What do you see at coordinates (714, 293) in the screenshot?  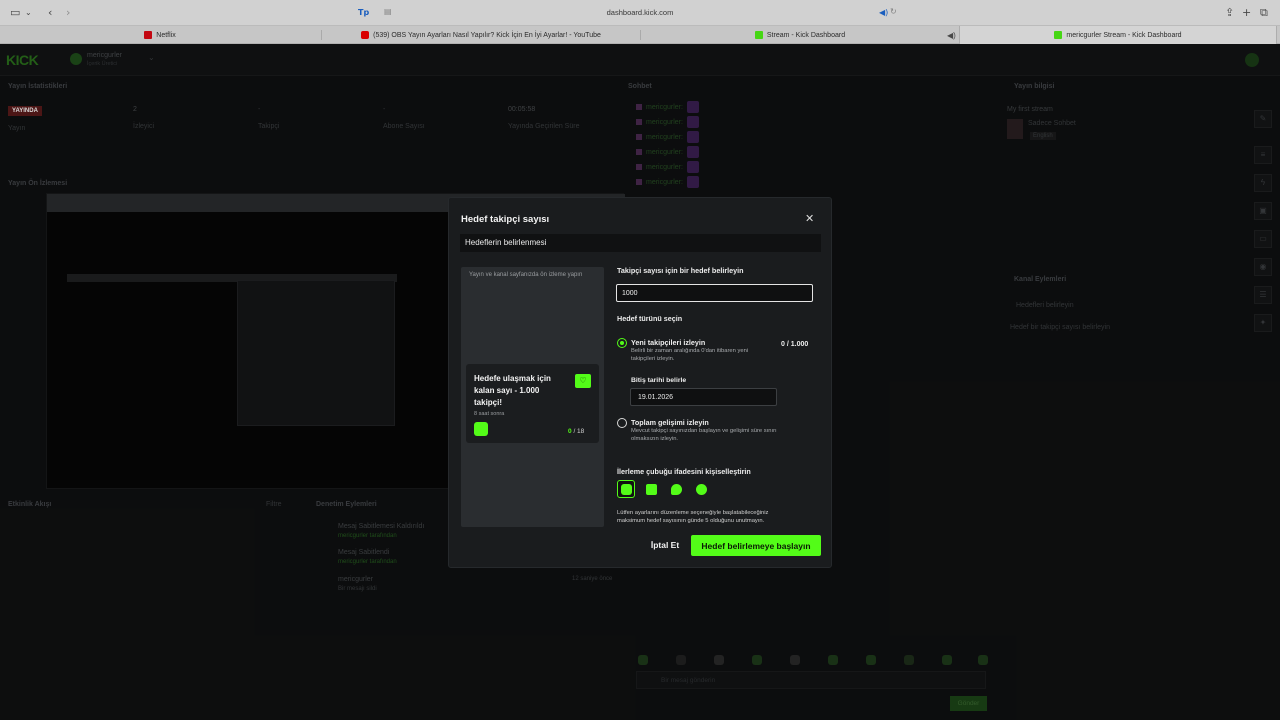 I see `goal-count-input` at bounding box center [714, 293].